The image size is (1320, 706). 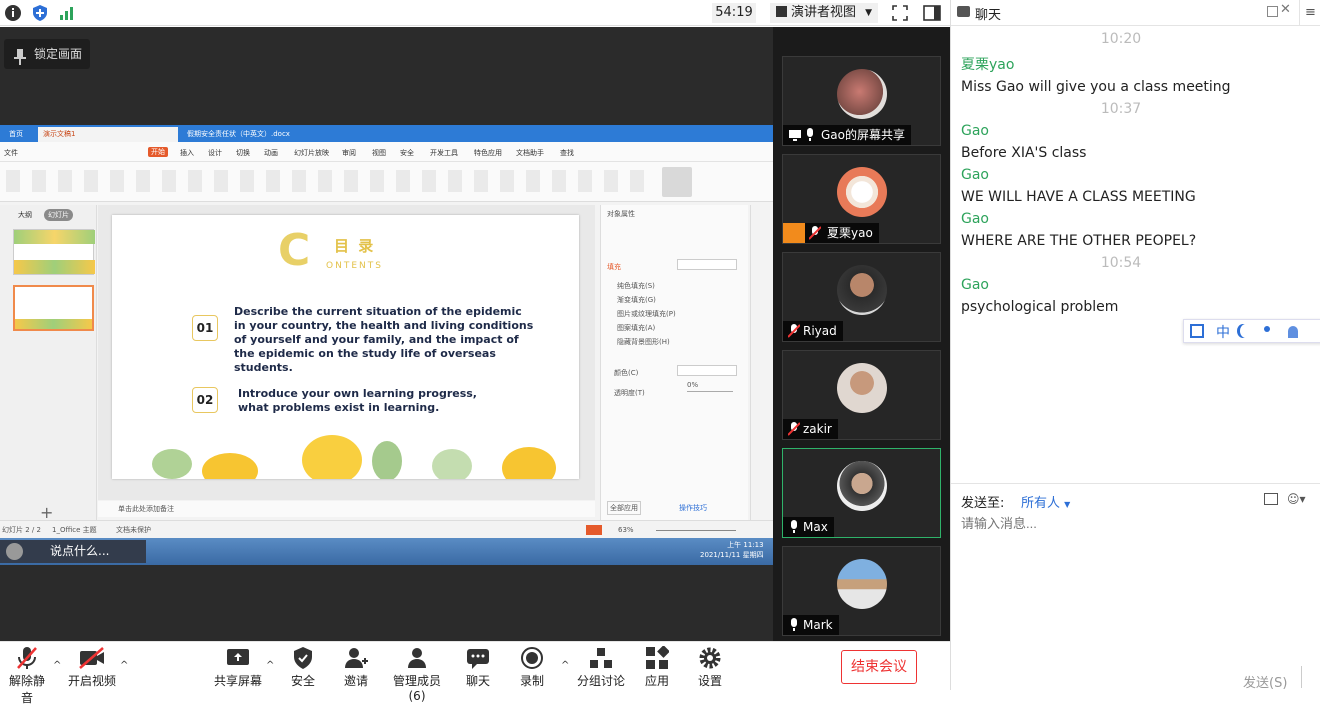 I want to click on manage-members-button: 管理成员(6), so click(x=417, y=674).